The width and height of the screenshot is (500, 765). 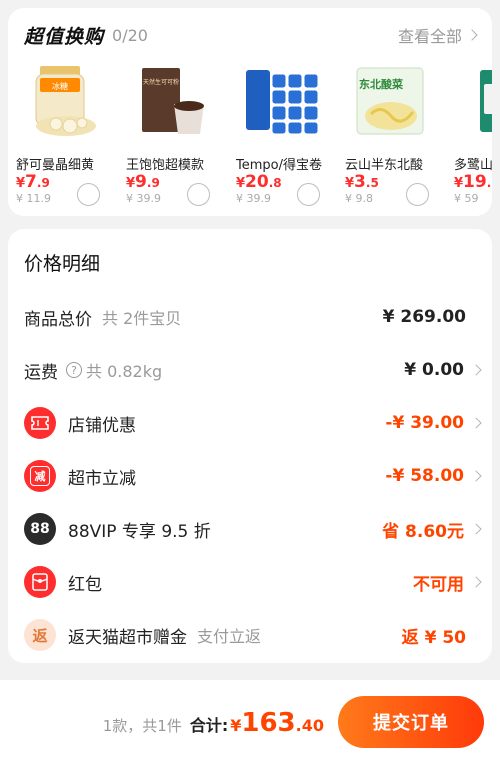 What do you see at coordinates (424, 317) in the screenshot?
I see `row-value: ¥ 269.00` at bounding box center [424, 317].